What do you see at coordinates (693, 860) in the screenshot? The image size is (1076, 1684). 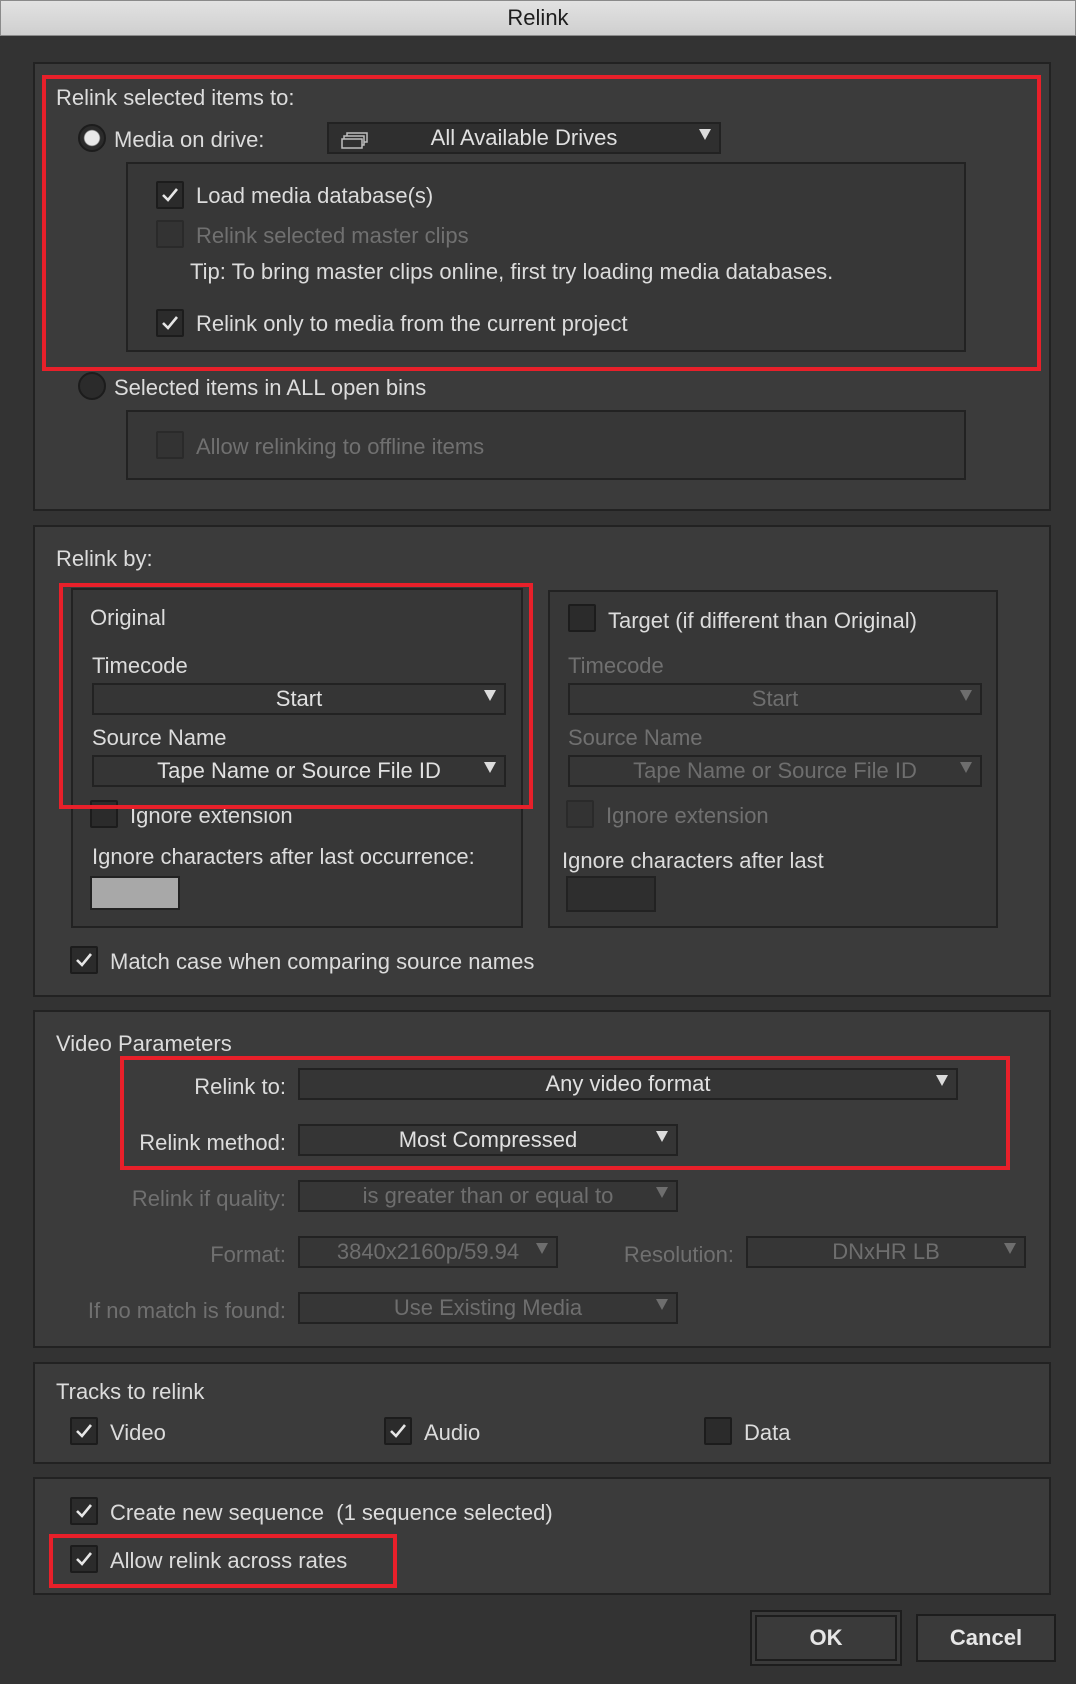 I see `target-ignore-chars-label: Ignore characters after last` at bounding box center [693, 860].